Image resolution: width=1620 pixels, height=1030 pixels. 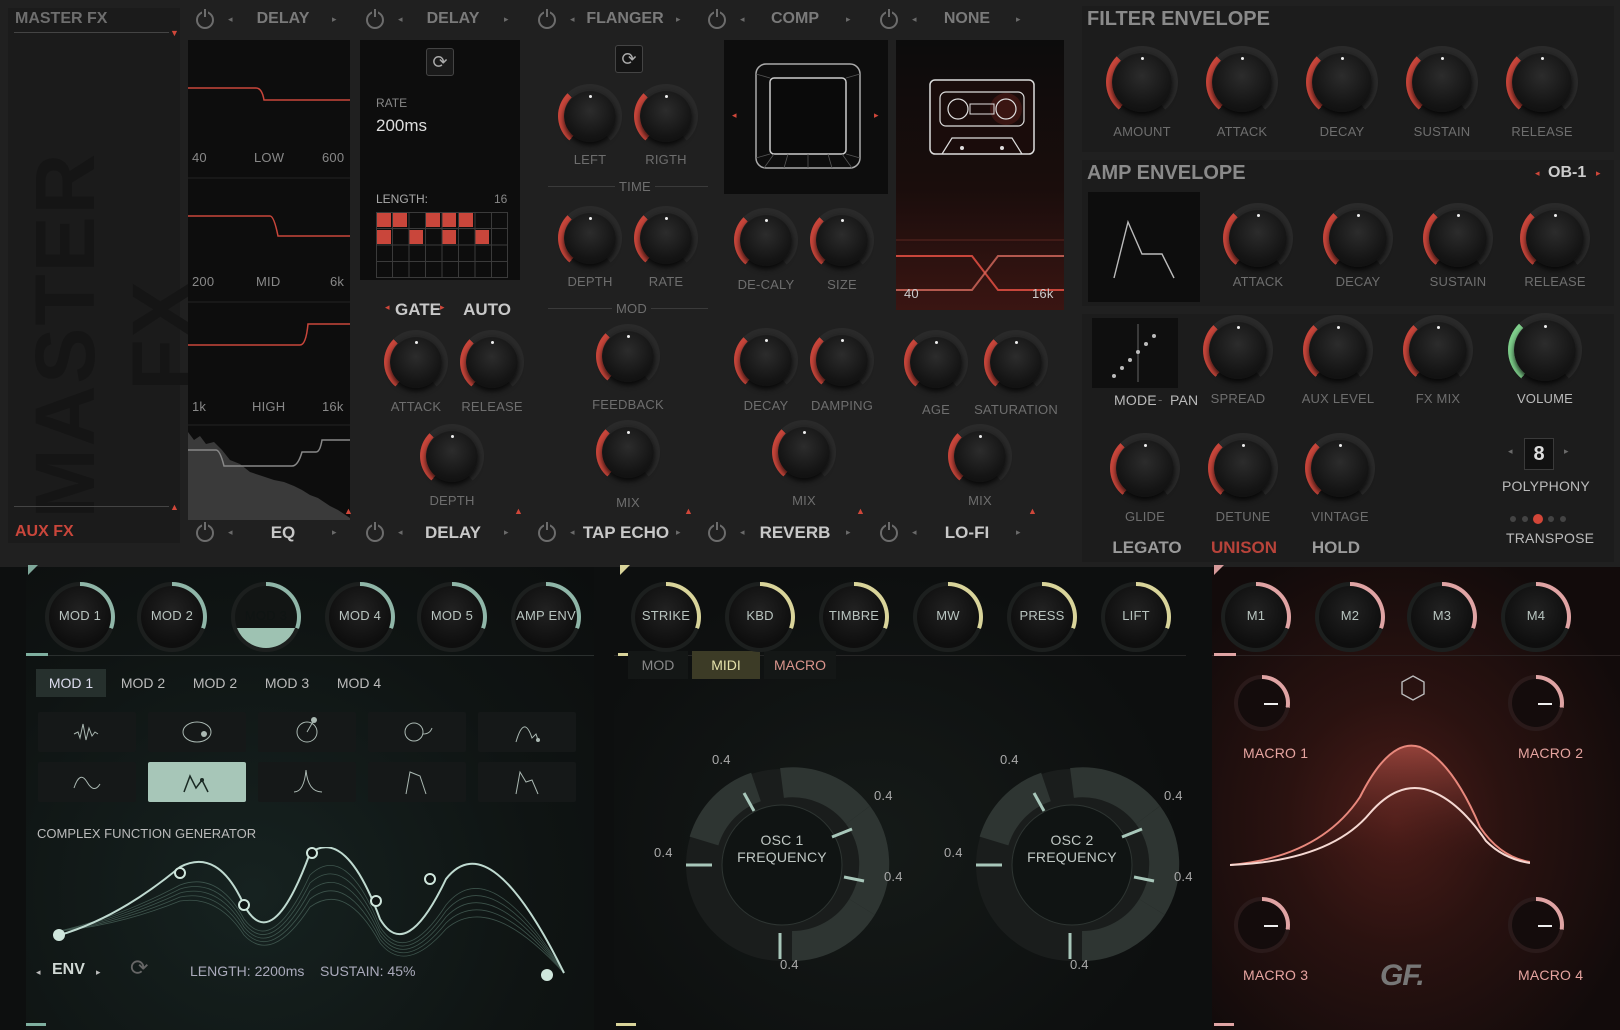 What do you see at coordinates (1438, 350) in the screenshot?
I see `fx-mix-knob` at bounding box center [1438, 350].